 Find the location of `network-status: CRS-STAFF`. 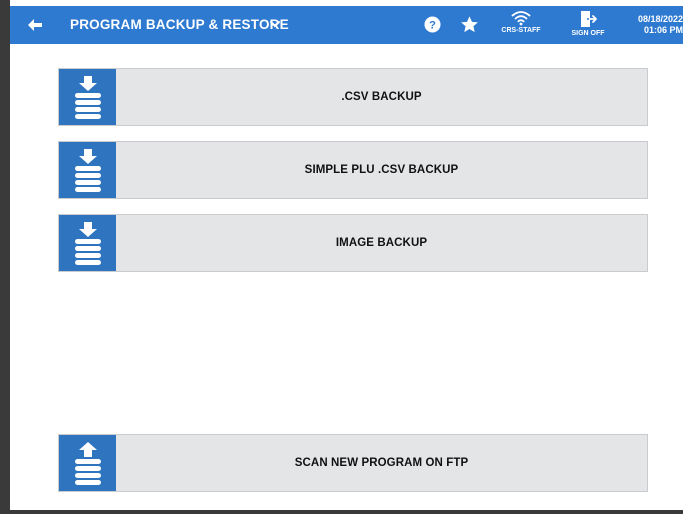

network-status: CRS-STAFF is located at coordinates (521, 26).